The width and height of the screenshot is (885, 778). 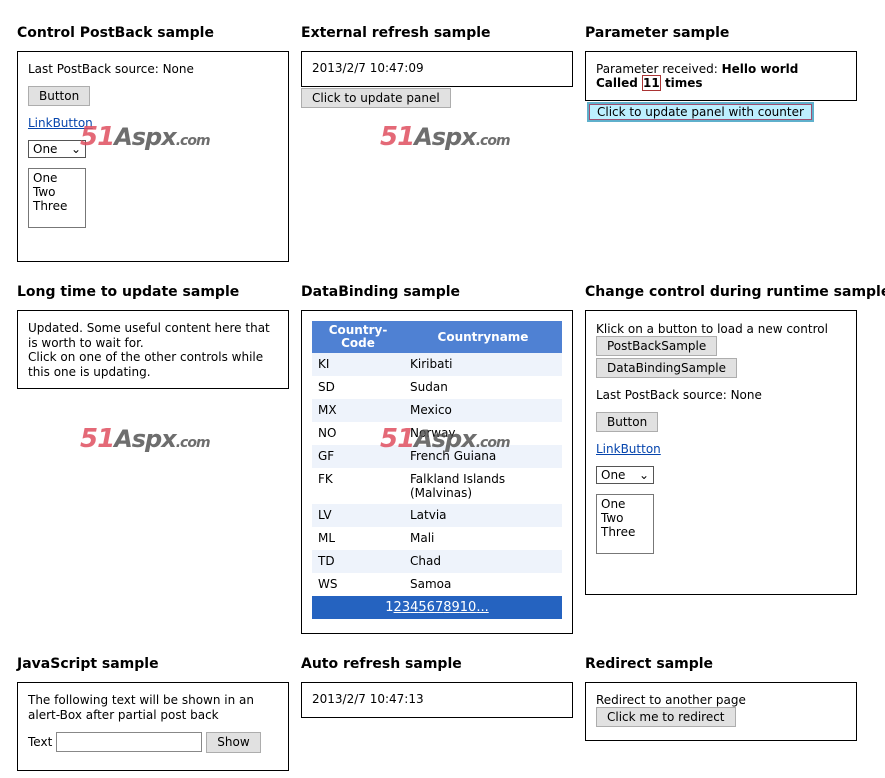 I want to click on external-refresh-panel: 2013/2/7 10:47:09, so click(x=437, y=69).